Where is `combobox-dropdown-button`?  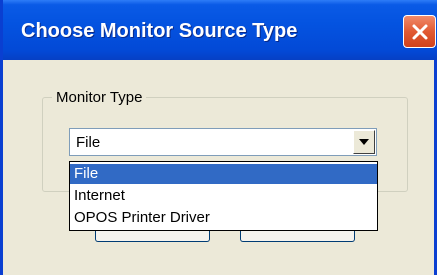 combobox-dropdown-button is located at coordinates (364, 142).